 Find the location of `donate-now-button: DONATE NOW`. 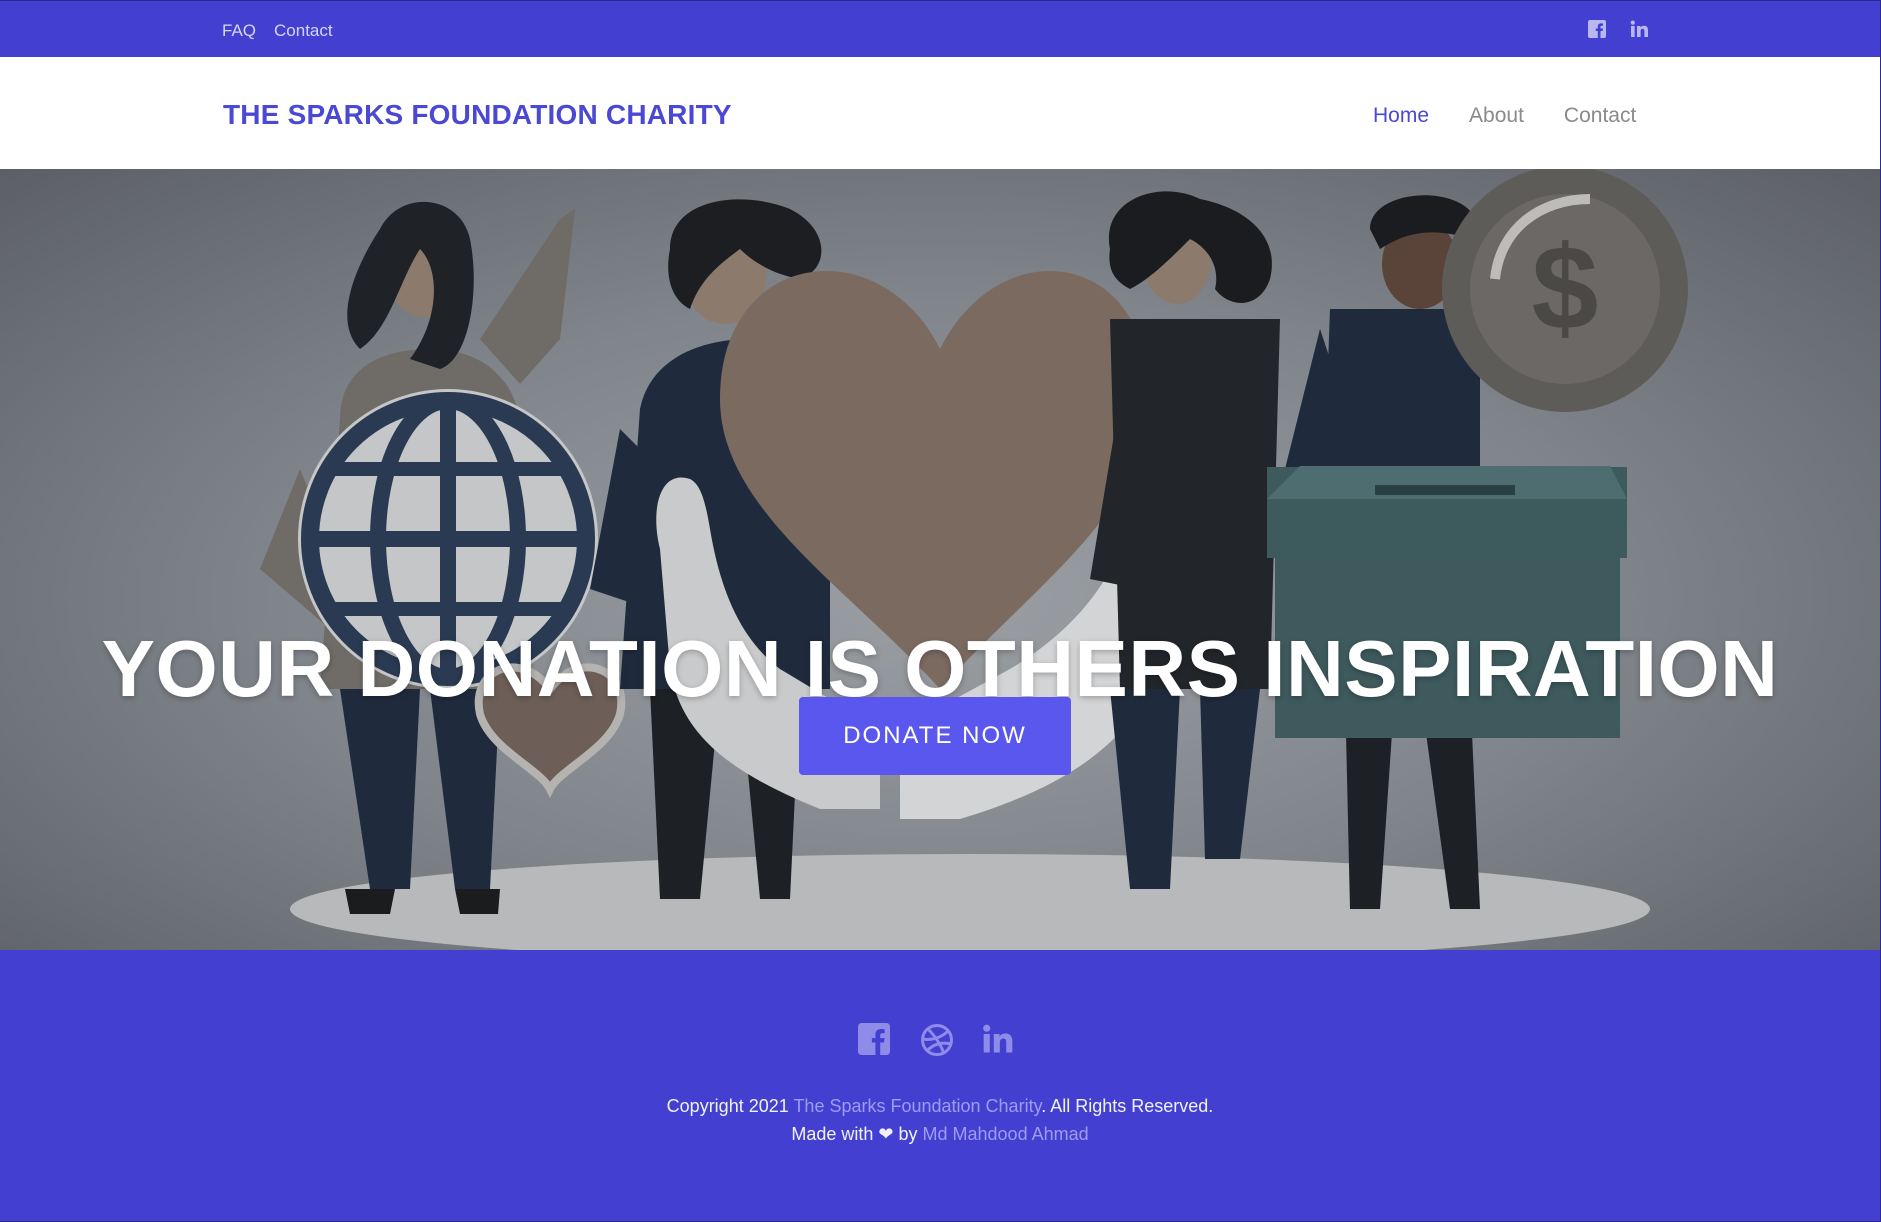

donate-now-button: DONATE NOW is located at coordinates (935, 736).